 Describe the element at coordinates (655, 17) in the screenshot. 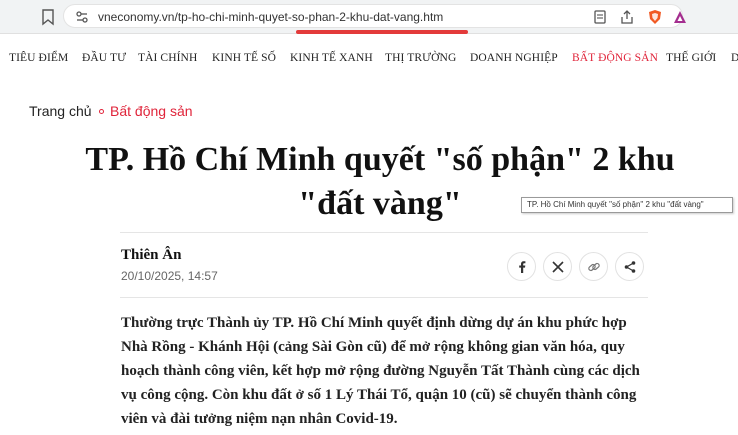

I see `brave-shield-icon` at that location.